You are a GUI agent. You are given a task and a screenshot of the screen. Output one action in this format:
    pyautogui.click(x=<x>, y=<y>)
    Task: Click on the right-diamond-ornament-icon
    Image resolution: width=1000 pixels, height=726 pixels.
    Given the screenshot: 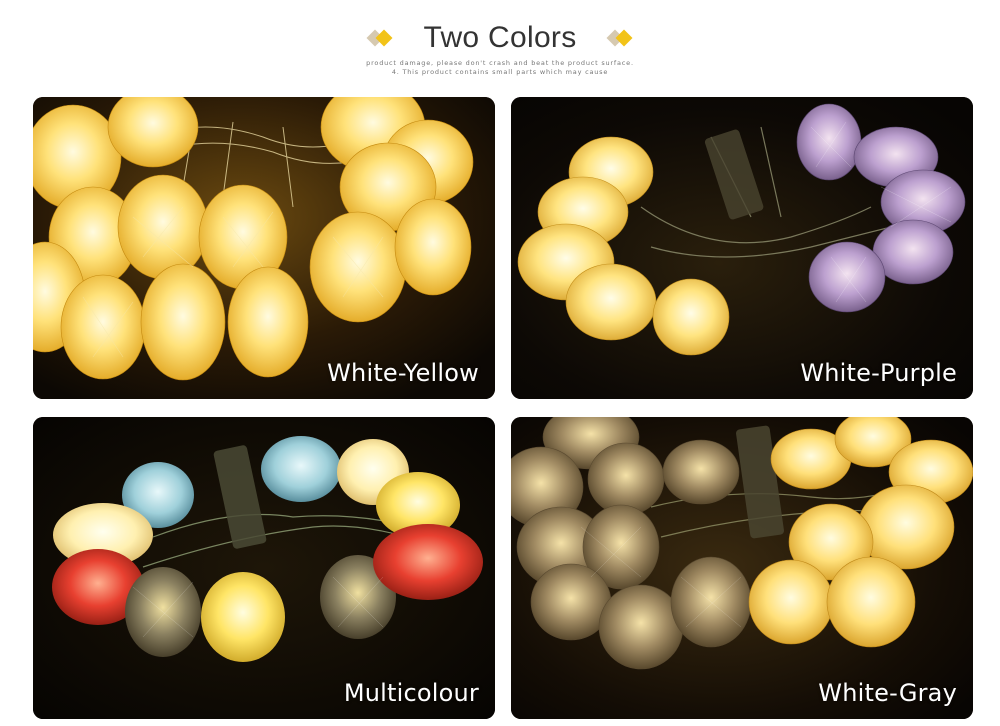 What is the action you would take?
    pyautogui.click(x=619, y=38)
    